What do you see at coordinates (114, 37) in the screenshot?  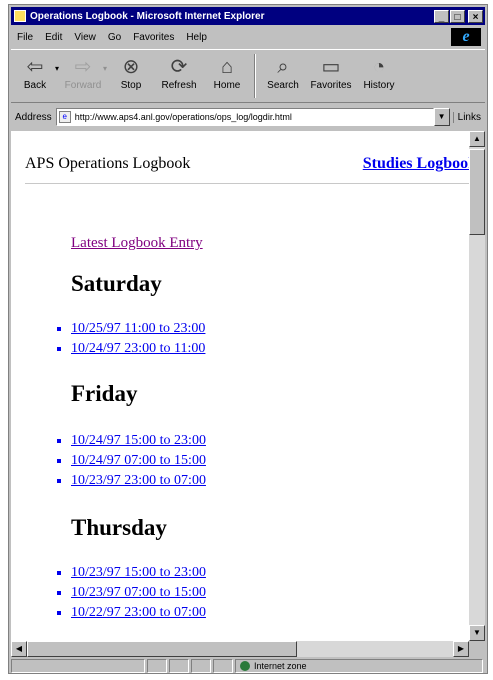 I see `menu-go: Go` at bounding box center [114, 37].